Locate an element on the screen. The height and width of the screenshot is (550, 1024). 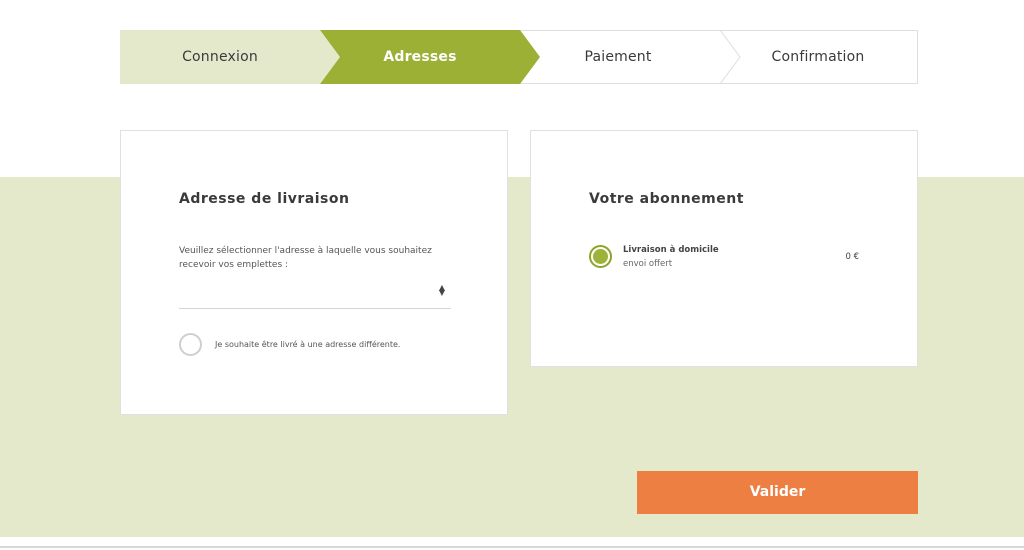
footer-divider is located at coordinates (512, 547).